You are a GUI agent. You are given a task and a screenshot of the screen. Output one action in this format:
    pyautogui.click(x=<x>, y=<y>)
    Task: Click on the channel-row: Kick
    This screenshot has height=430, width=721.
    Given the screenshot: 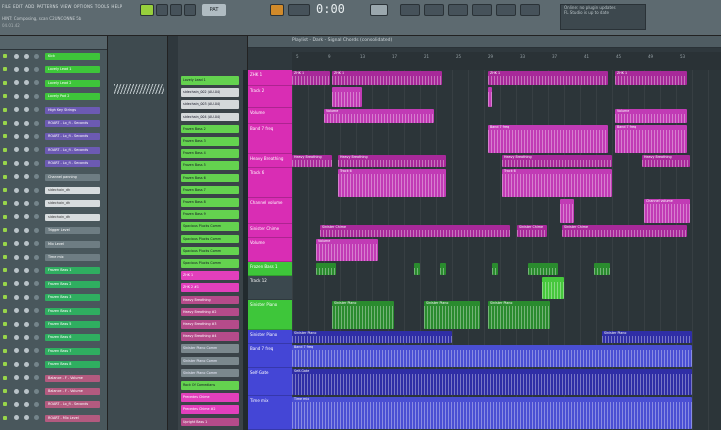 What is the action you would take?
    pyautogui.click(x=54, y=56)
    